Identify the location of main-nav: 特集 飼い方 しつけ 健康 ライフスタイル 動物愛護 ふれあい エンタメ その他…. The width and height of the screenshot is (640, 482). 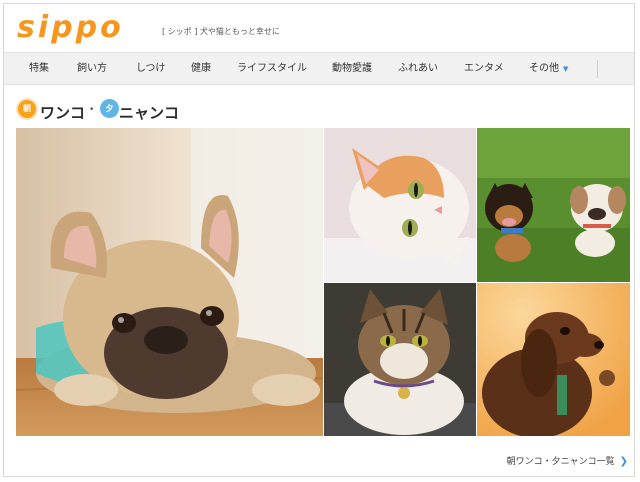
(319, 68).